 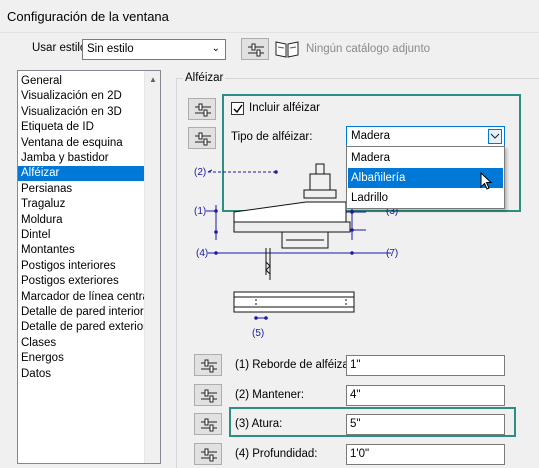 I want to click on catalog-button, so click(x=287, y=49).